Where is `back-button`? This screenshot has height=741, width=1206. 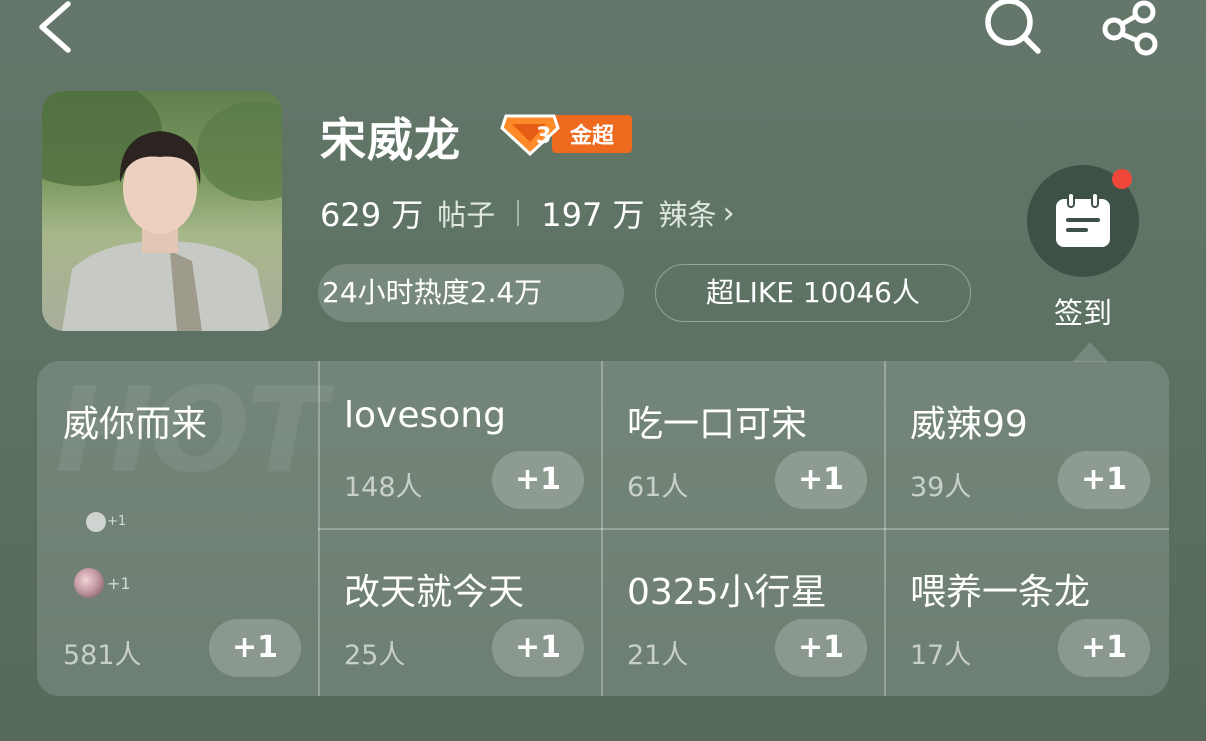 back-button is located at coordinates (54, 28).